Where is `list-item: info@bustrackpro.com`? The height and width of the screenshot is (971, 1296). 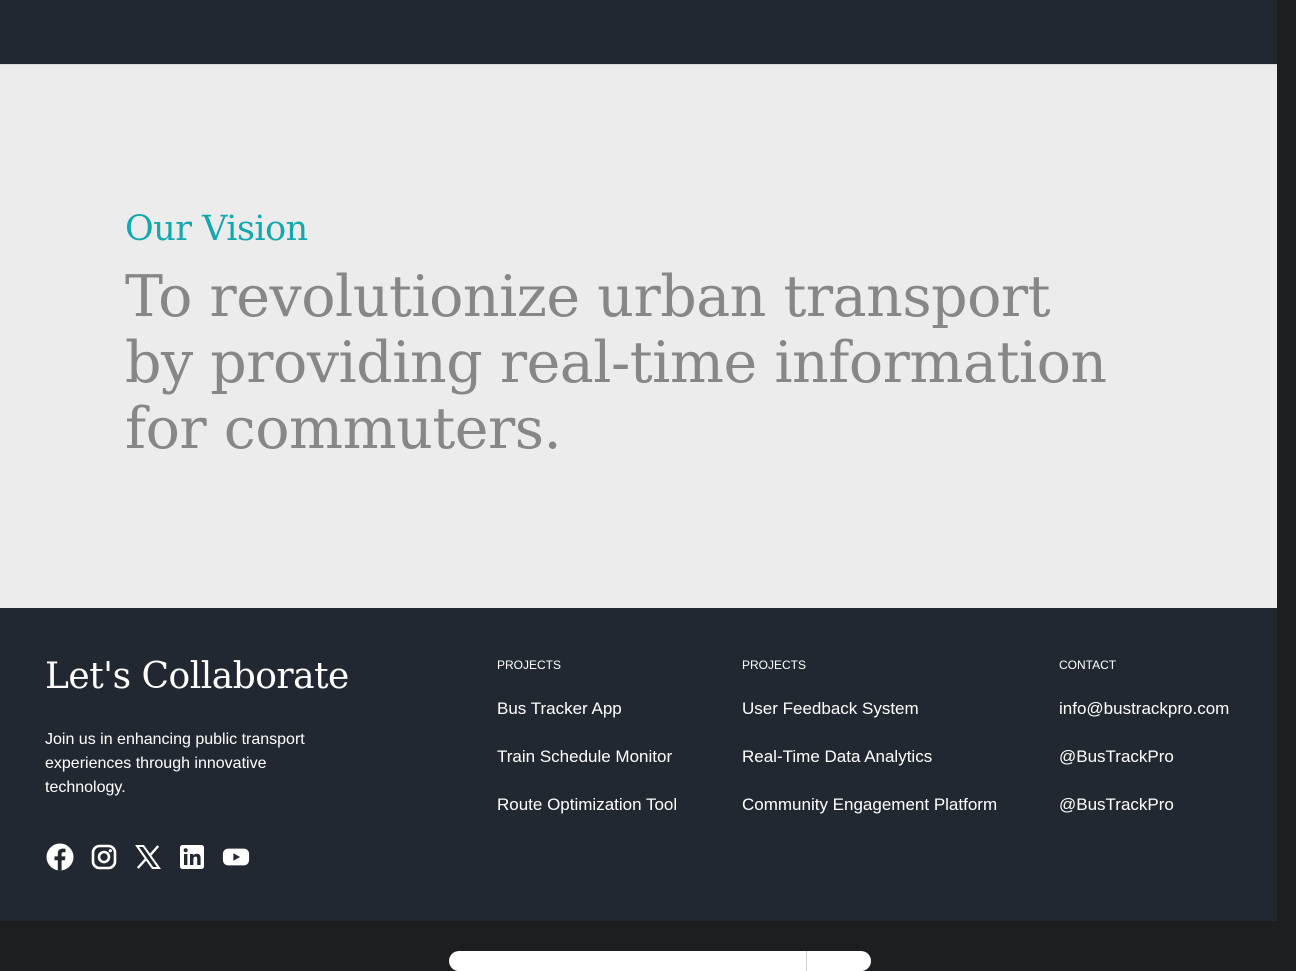
list-item: info@bustrackpro.com is located at coordinates (1144, 709).